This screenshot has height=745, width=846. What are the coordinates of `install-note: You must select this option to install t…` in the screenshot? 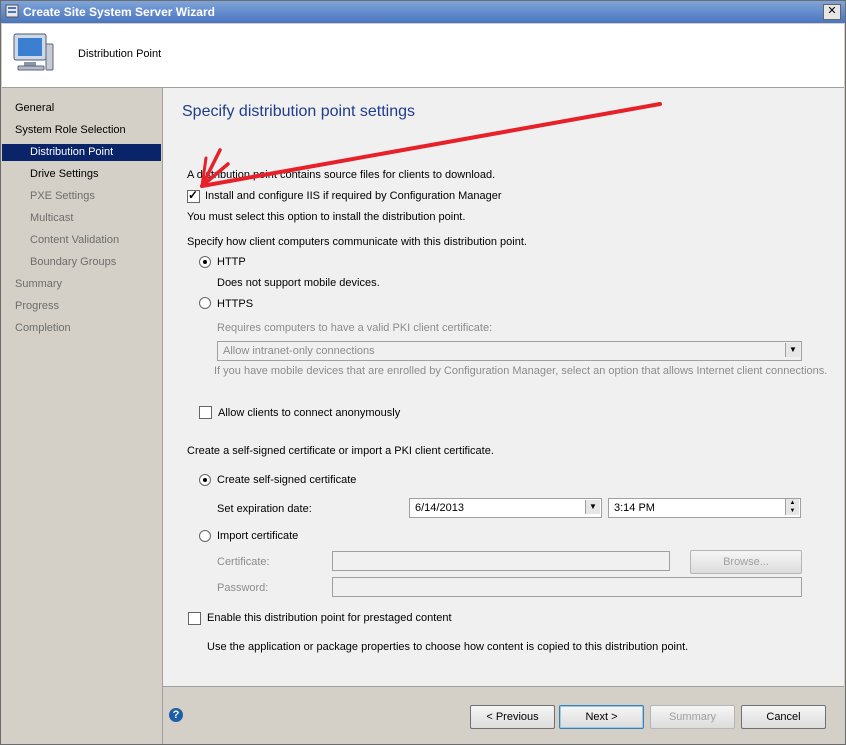 It's located at (326, 217).